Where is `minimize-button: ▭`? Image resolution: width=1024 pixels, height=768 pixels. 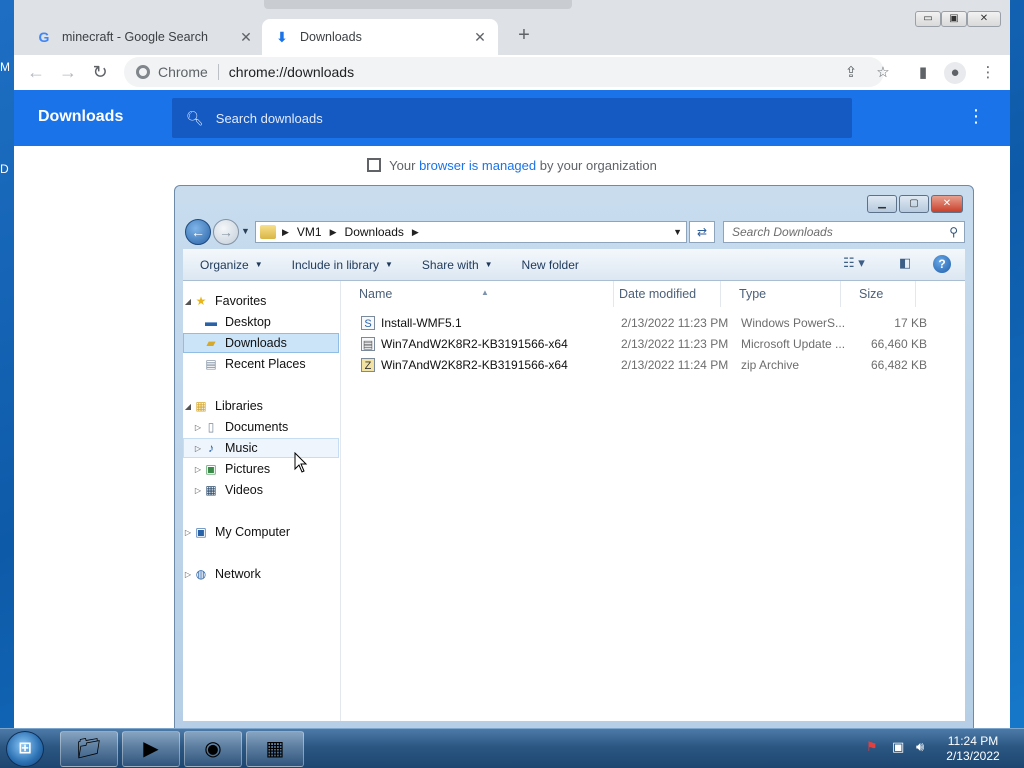
minimize-button: ▭ is located at coordinates (928, 19).